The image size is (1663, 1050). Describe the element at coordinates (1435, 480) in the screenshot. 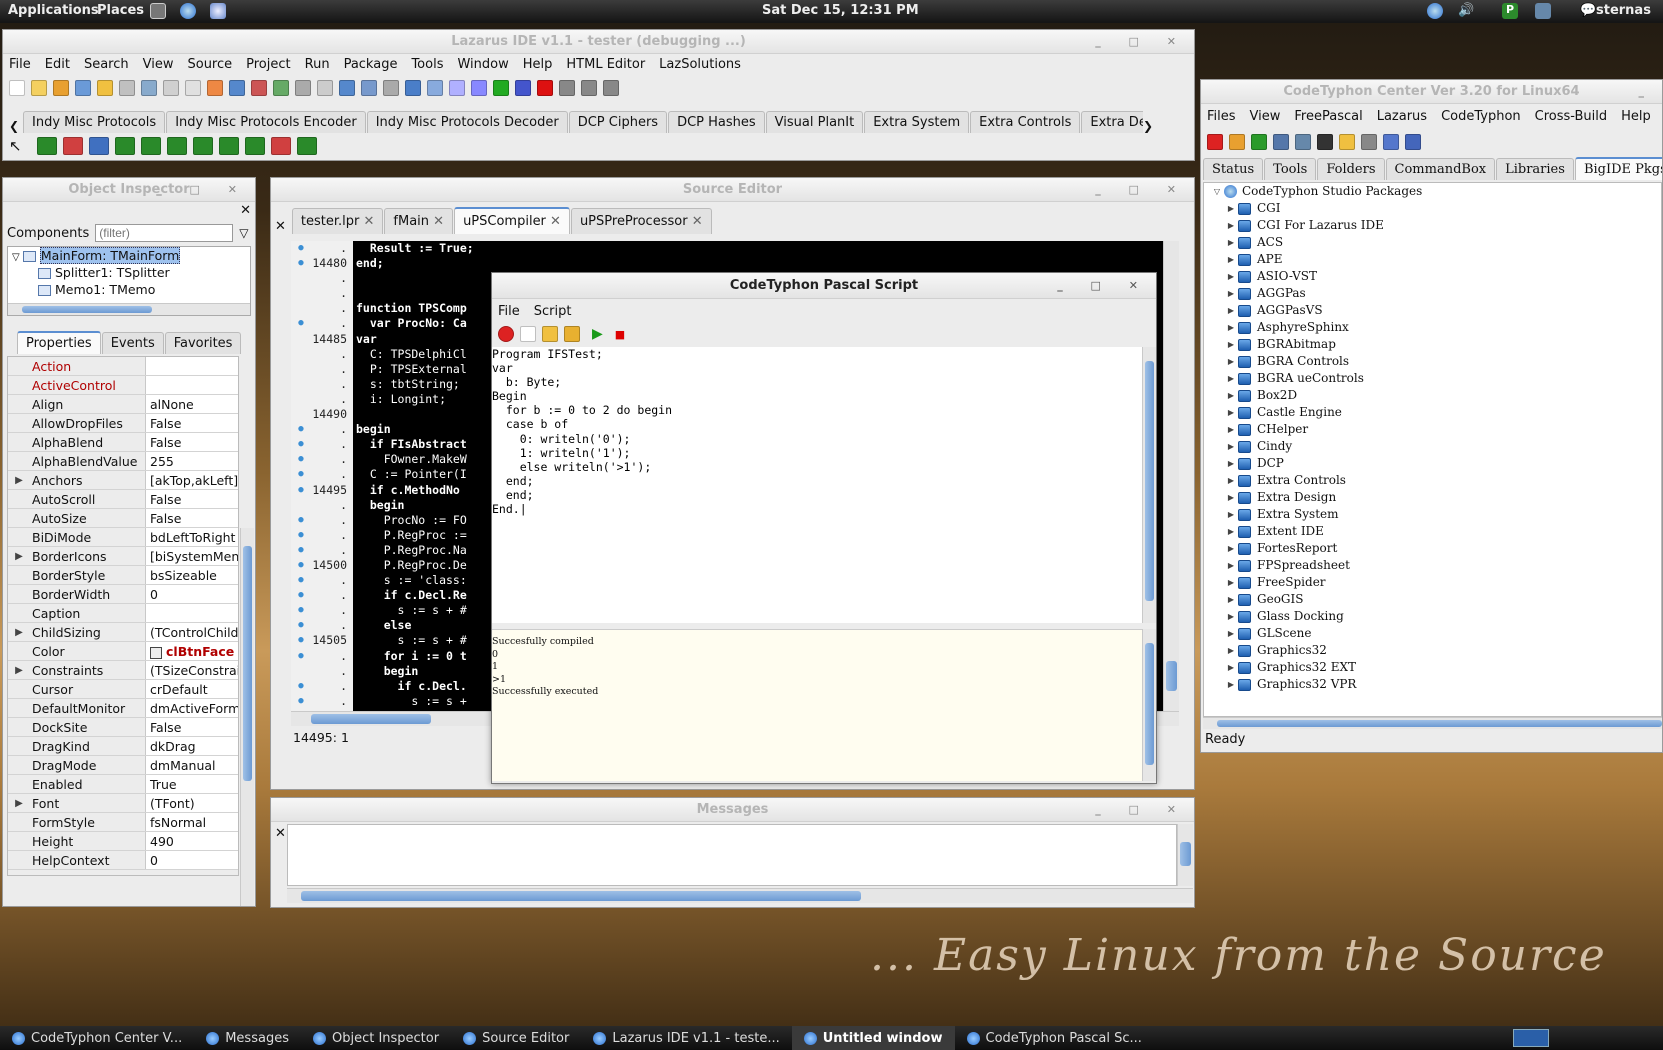

I see `package-item: ▶ Extra Controls` at that location.